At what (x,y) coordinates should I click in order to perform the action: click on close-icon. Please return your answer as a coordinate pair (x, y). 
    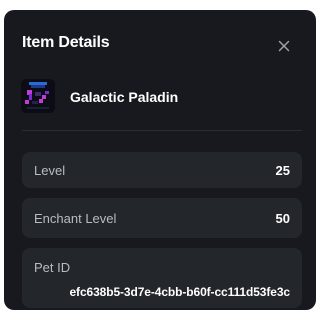
    Looking at the image, I should click on (284, 46).